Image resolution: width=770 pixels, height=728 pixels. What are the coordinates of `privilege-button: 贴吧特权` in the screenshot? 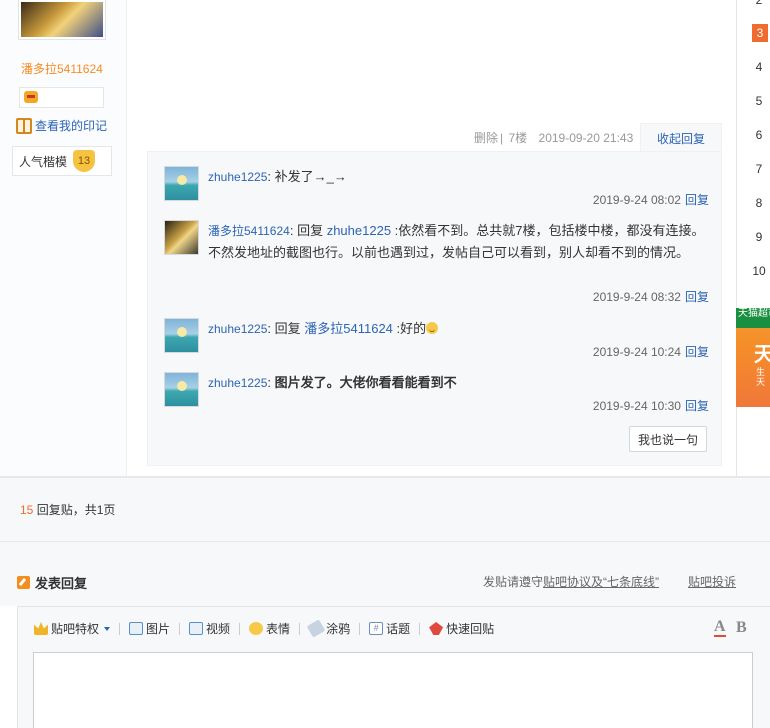 It's located at (72, 628).